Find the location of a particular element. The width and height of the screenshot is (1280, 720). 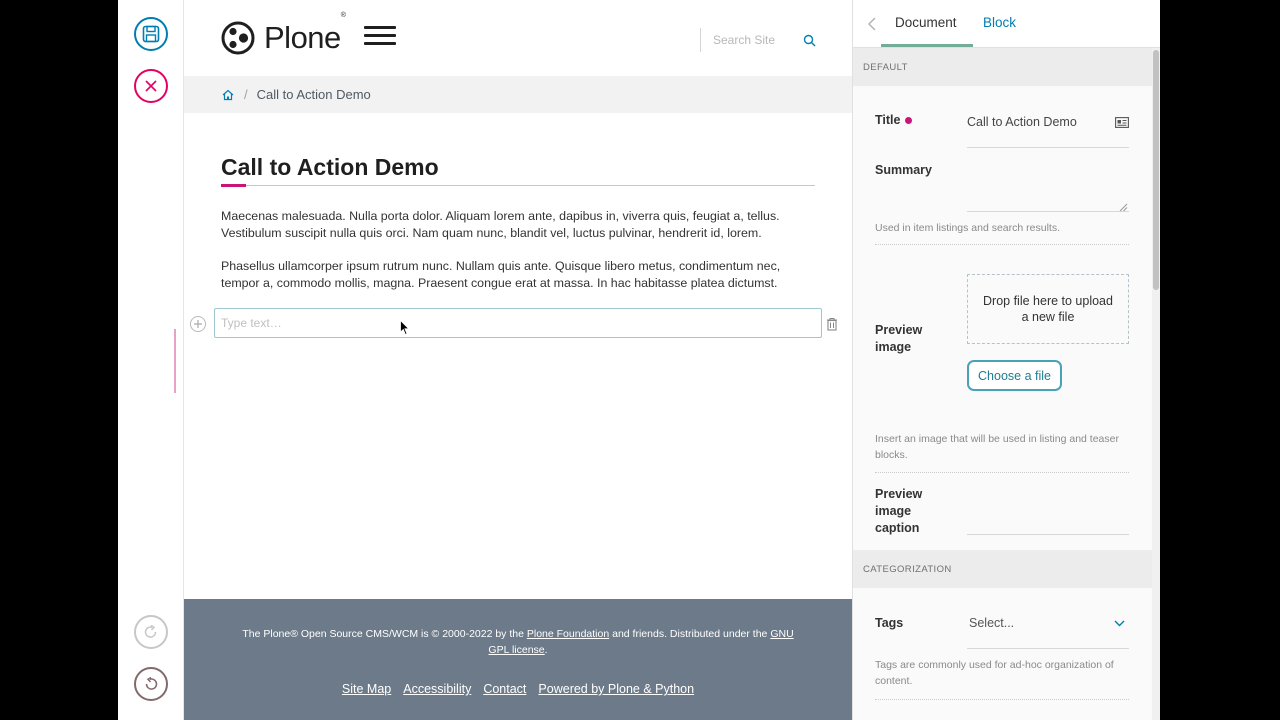

summary-field-label: Summary is located at coordinates (903, 170).